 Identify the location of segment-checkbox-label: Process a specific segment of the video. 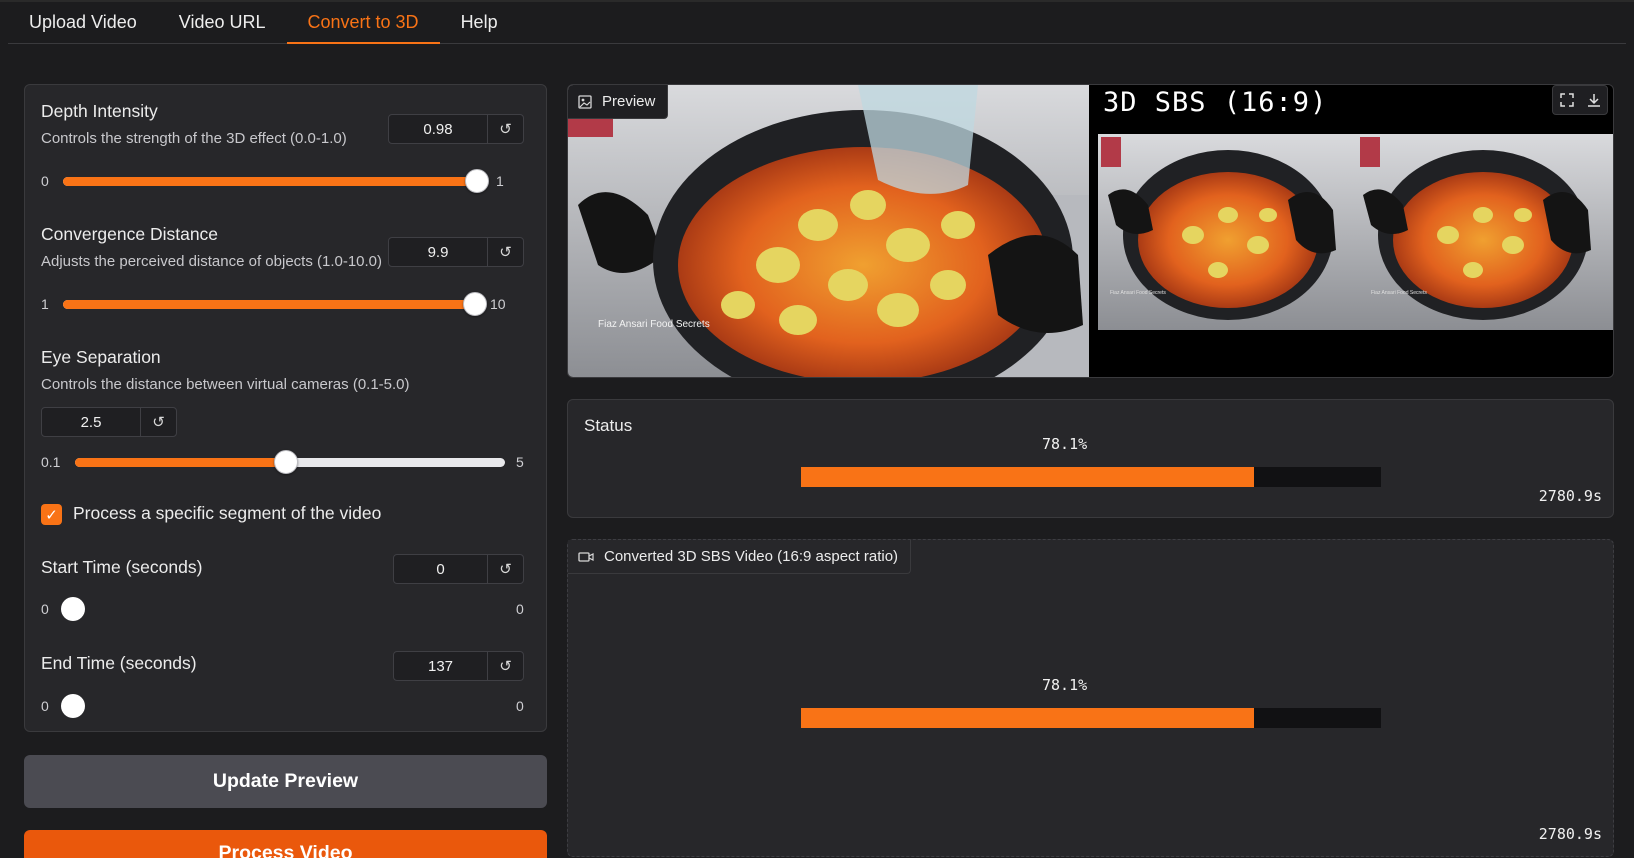
(227, 513).